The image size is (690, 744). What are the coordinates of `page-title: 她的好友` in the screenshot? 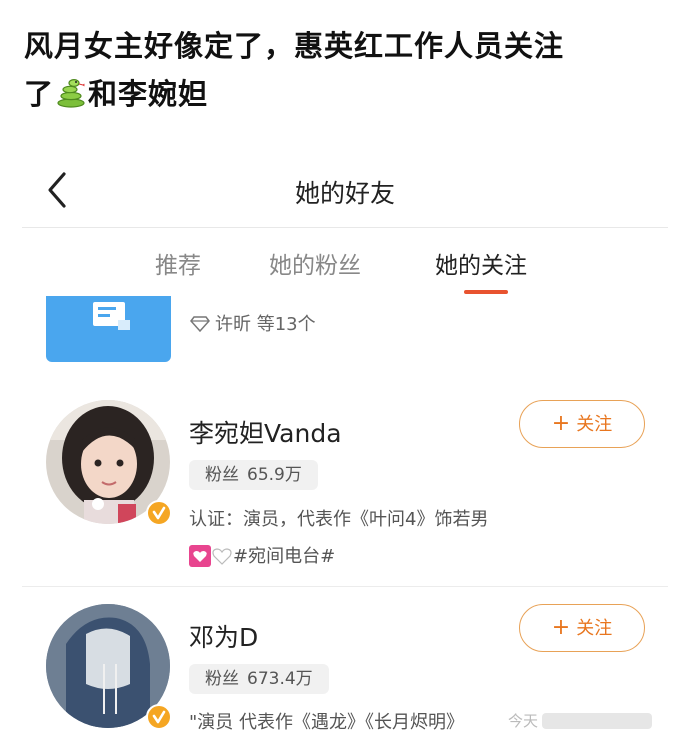 It's located at (344, 193).